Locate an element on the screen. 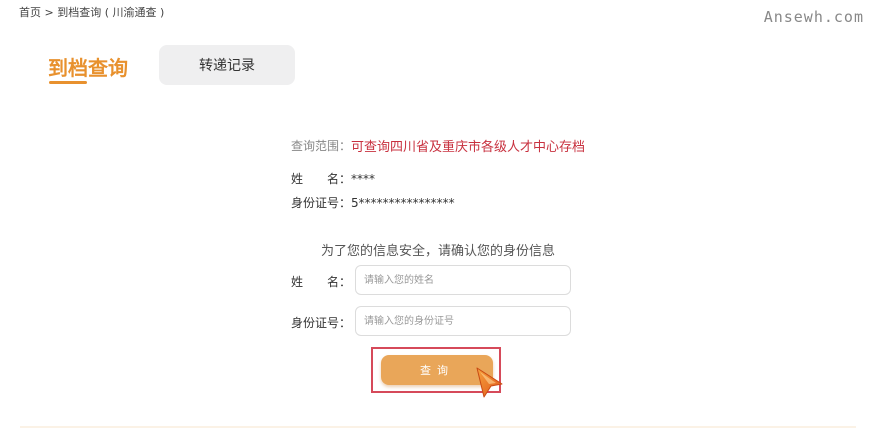 The height and width of the screenshot is (430, 872). verify-id-label-row: 身份证号： is located at coordinates (321, 322).